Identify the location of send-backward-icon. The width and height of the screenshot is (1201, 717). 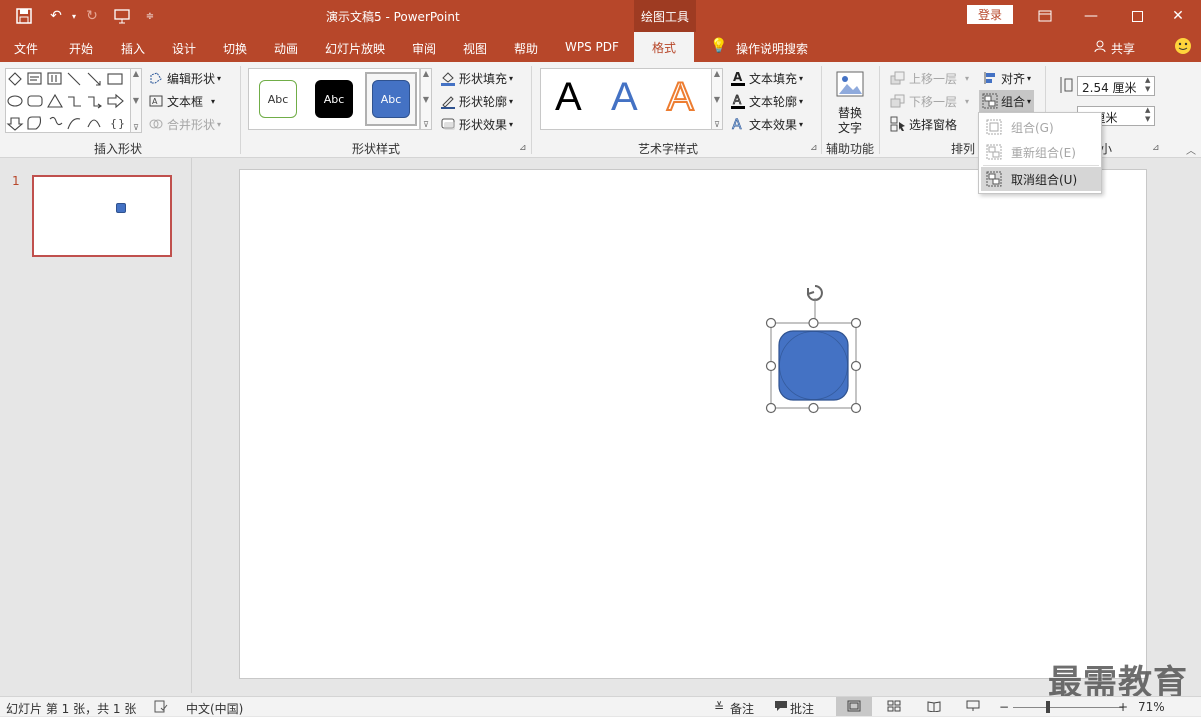
(898, 101).